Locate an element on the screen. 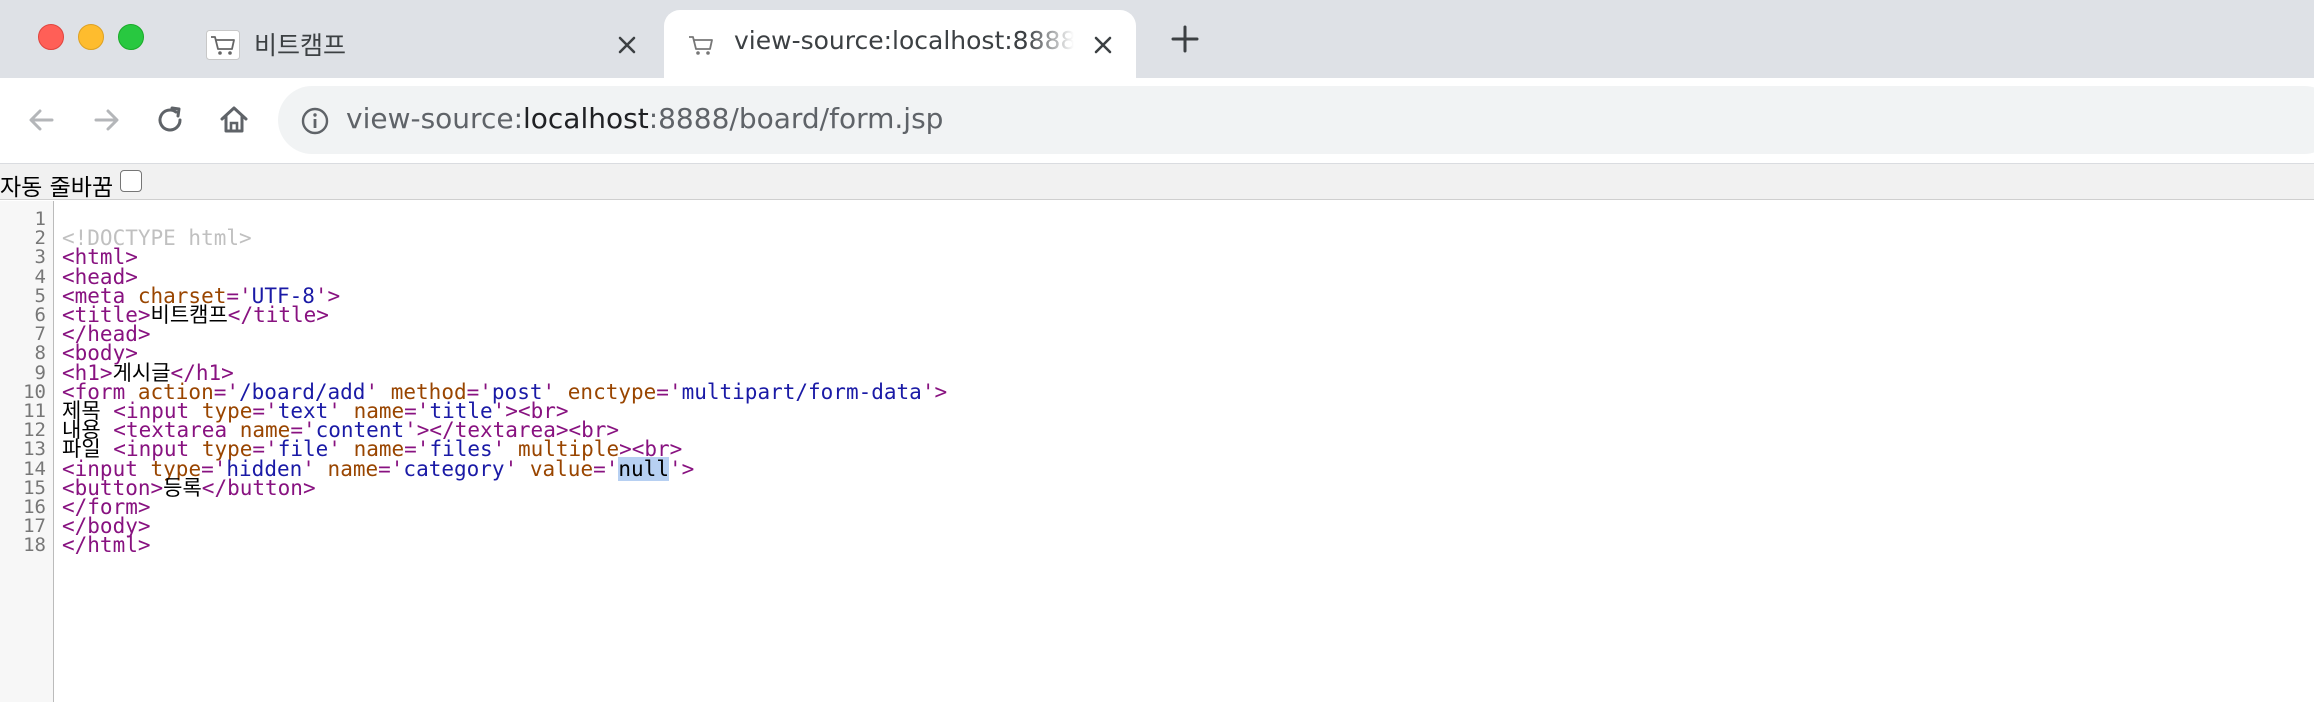  reload-icon is located at coordinates (170, 119).